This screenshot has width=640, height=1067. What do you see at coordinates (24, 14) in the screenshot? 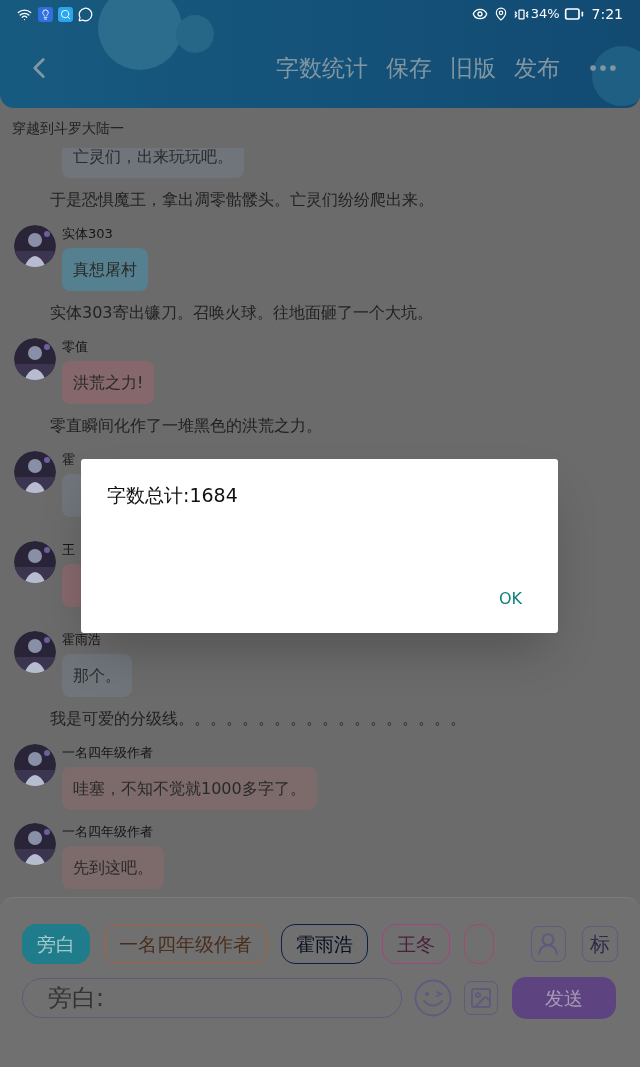
I see `wifi-icon` at bounding box center [24, 14].